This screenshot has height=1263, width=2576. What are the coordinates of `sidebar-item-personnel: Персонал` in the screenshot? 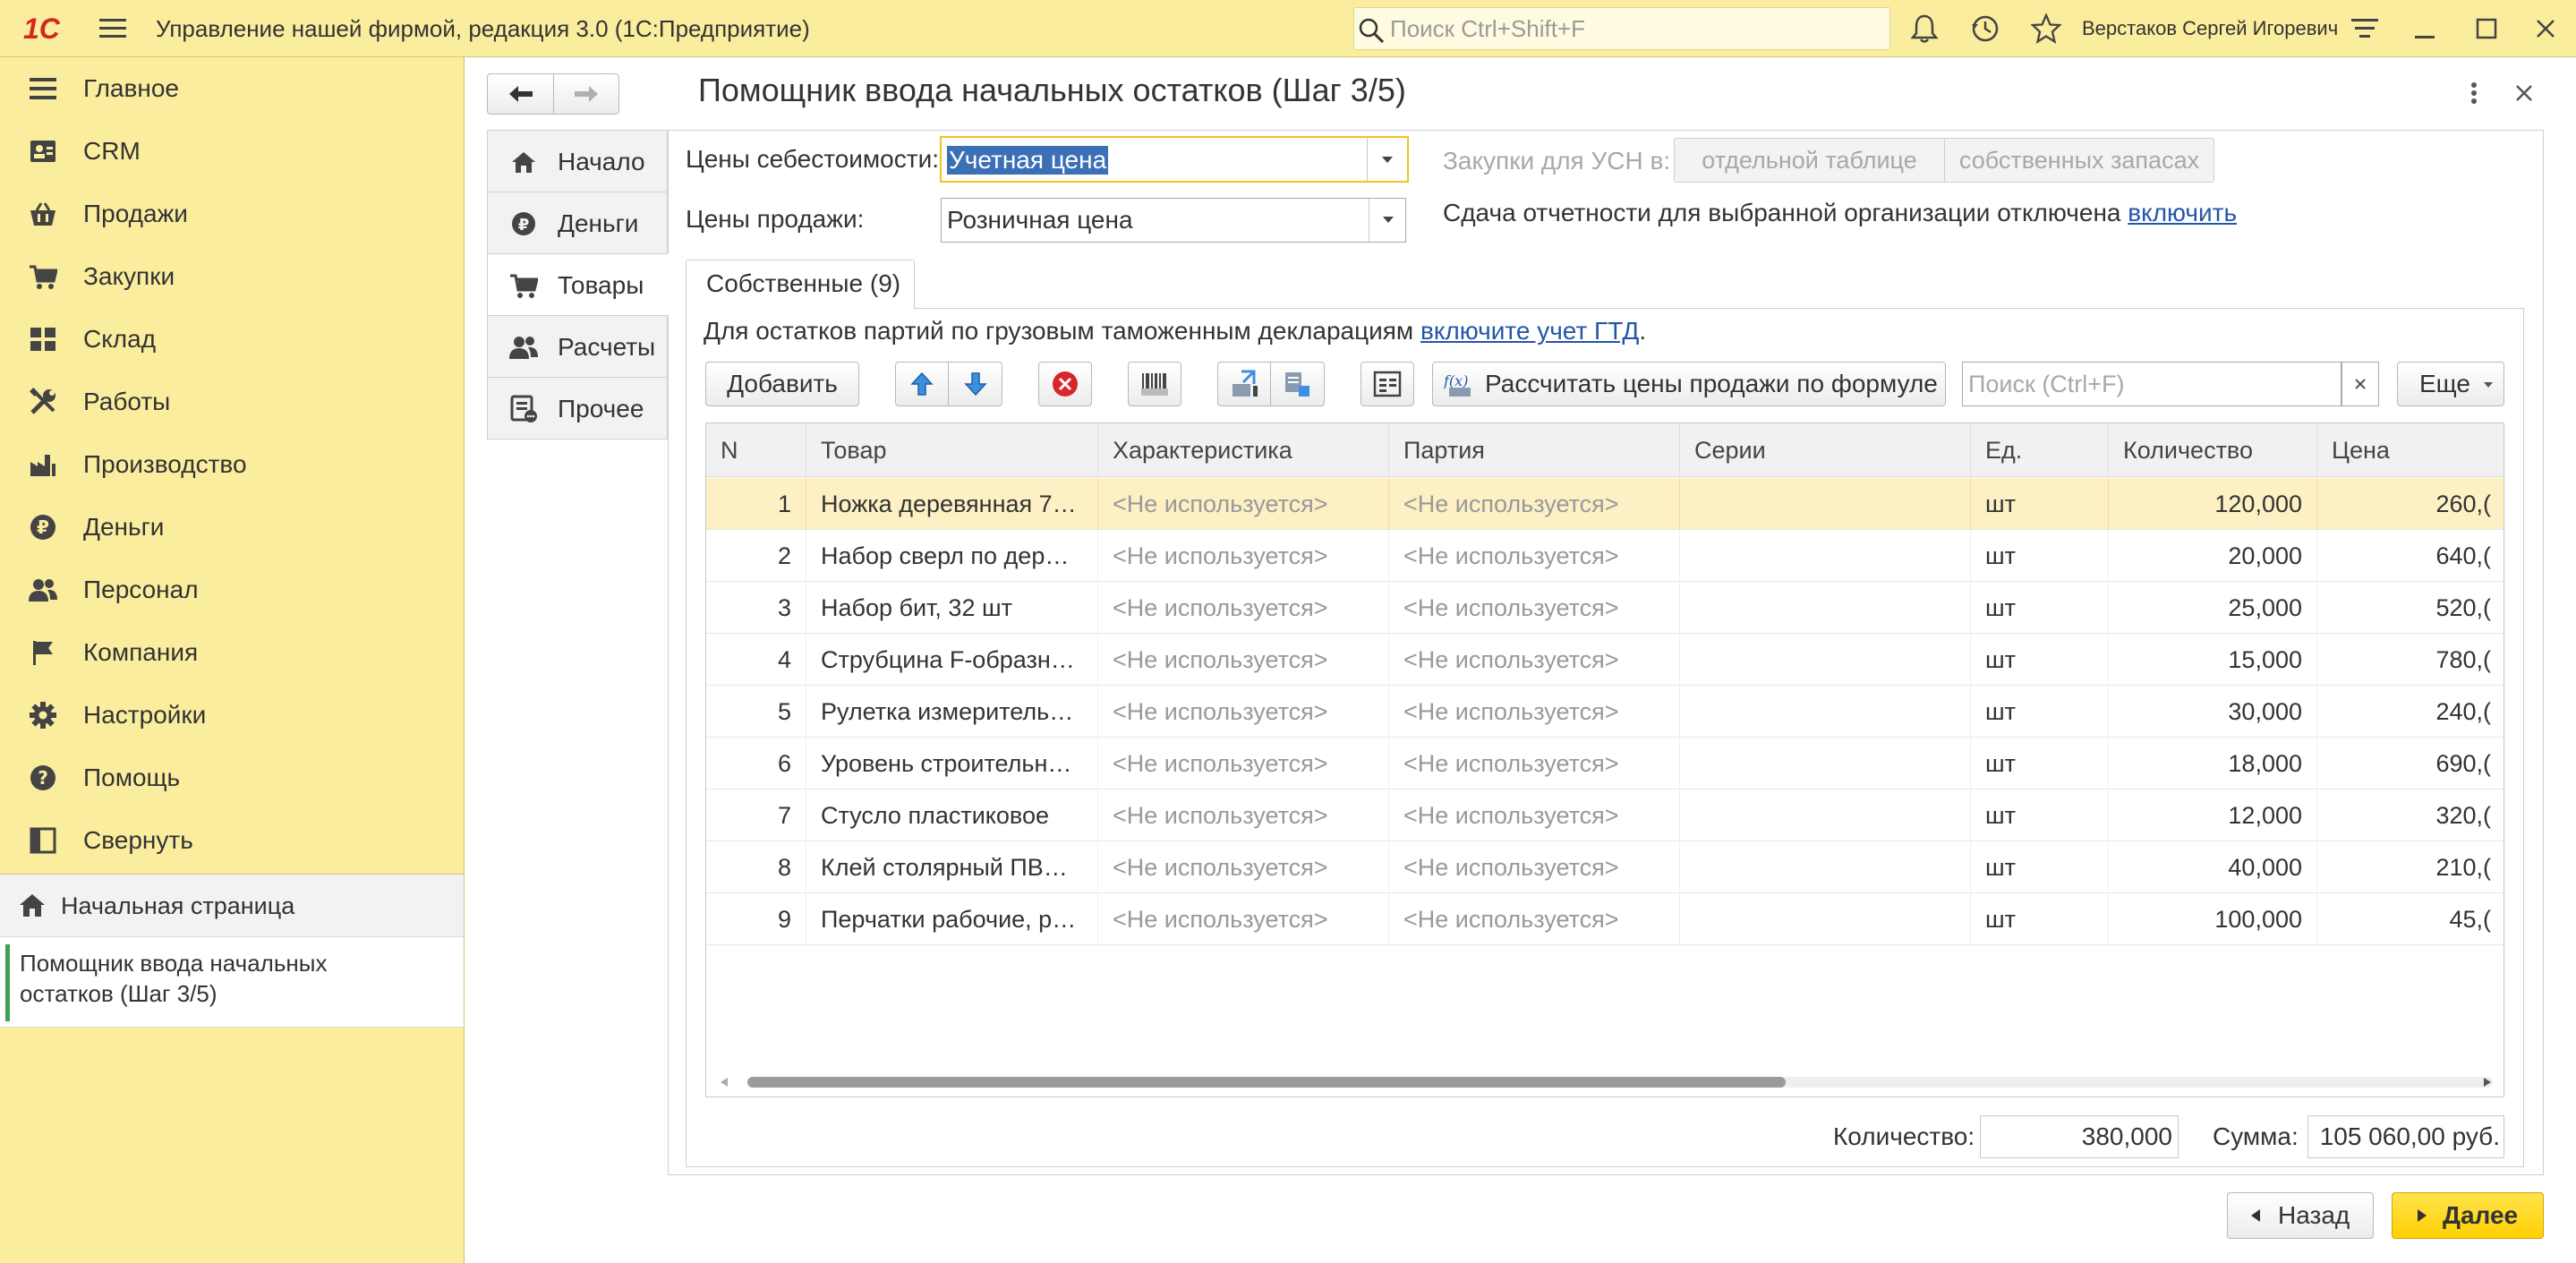 It's located at (232, 590).